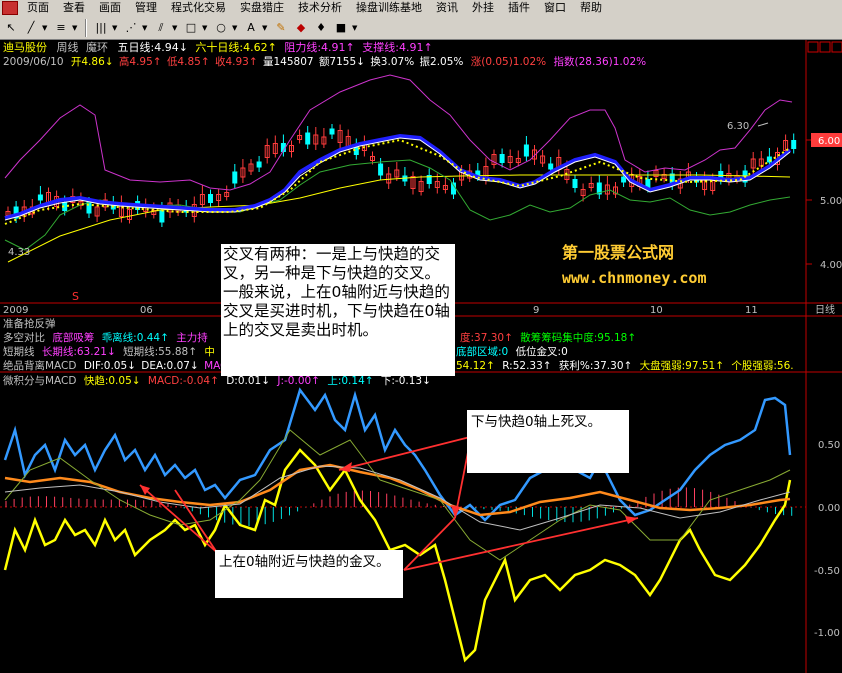 The image size is (842, 673). I want to click on amount-value: 额7155↓, so click(342, 61).